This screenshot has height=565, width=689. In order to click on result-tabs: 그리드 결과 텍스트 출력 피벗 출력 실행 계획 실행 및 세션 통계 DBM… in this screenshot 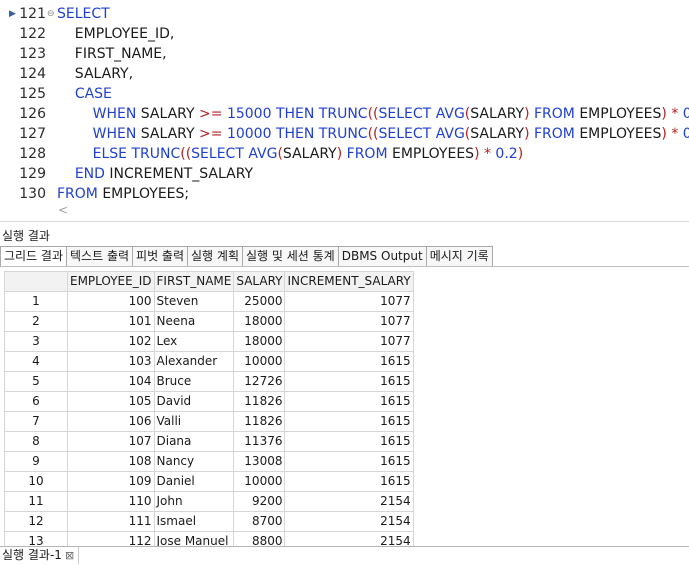, I will do `click(246, 256)`.